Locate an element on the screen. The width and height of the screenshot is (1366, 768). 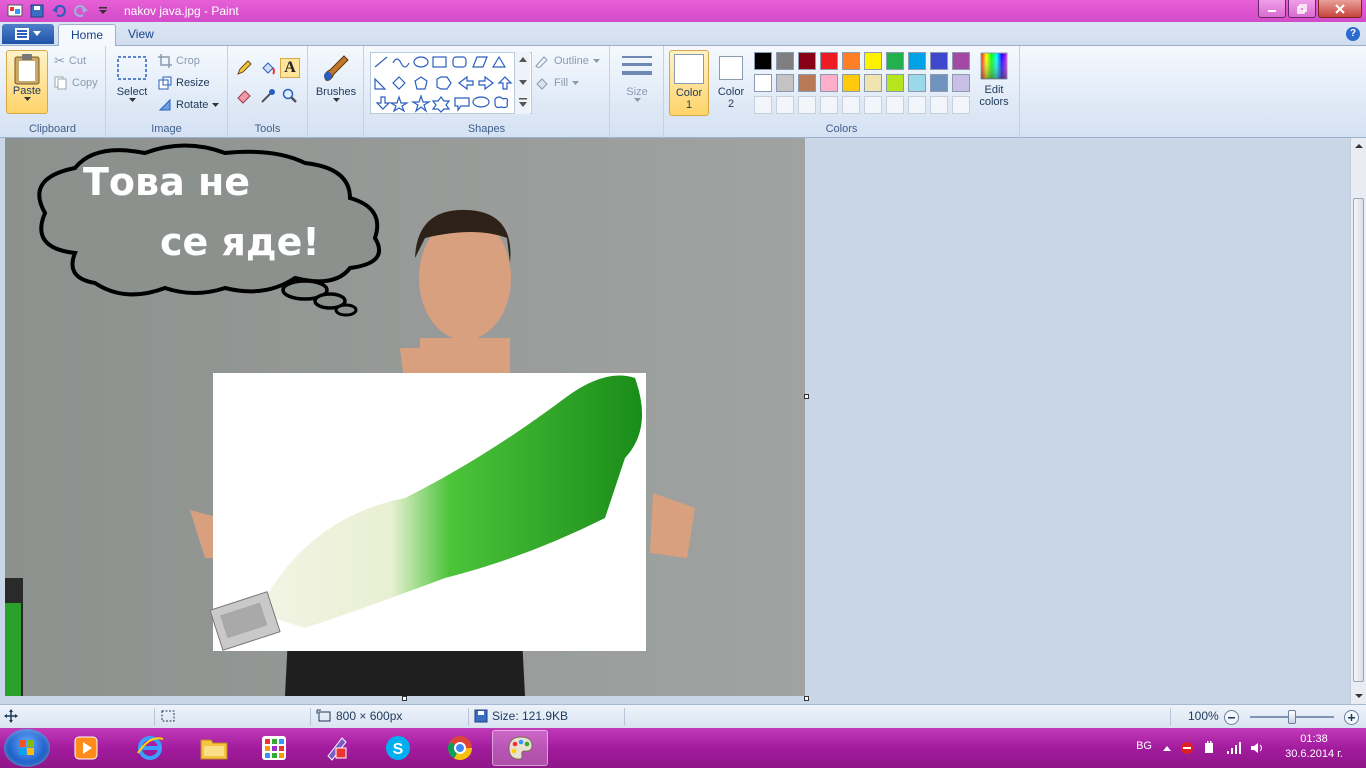
close-button is located at coordinates (1340, 9).